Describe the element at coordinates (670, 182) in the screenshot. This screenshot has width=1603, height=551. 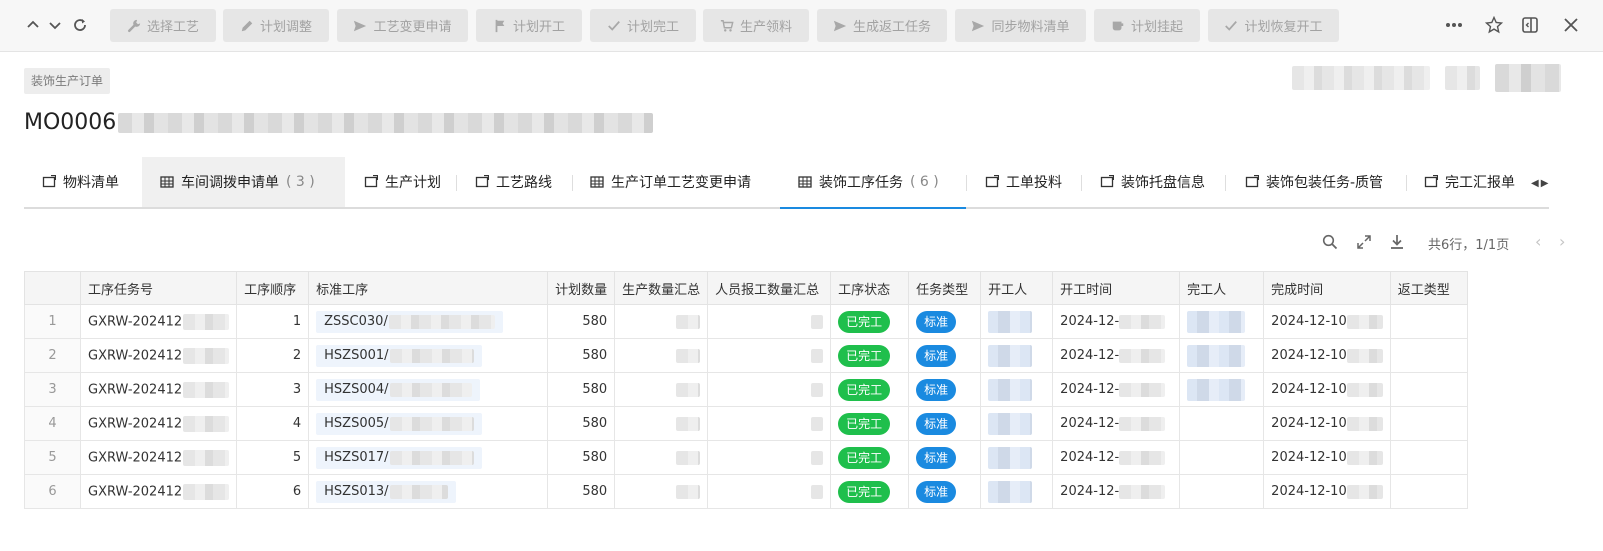
I see `tab-order-process-change: 生产订单工艺变更申请` at that location.